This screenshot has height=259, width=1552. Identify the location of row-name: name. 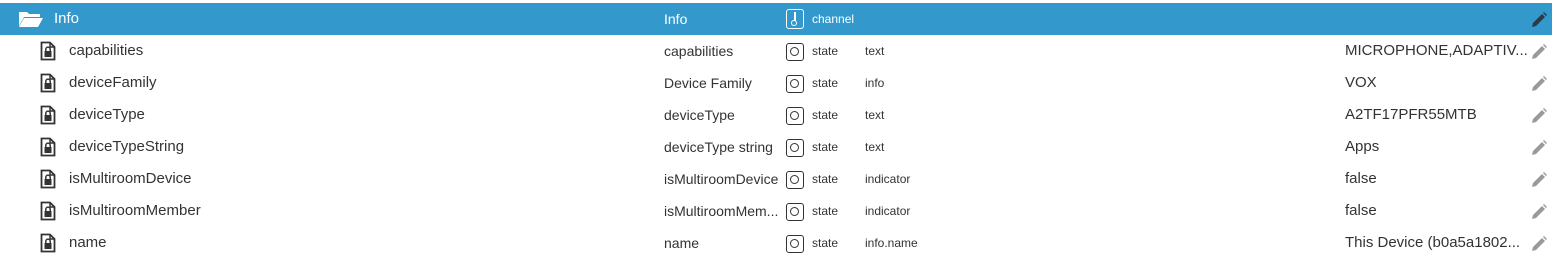
(88, 242).